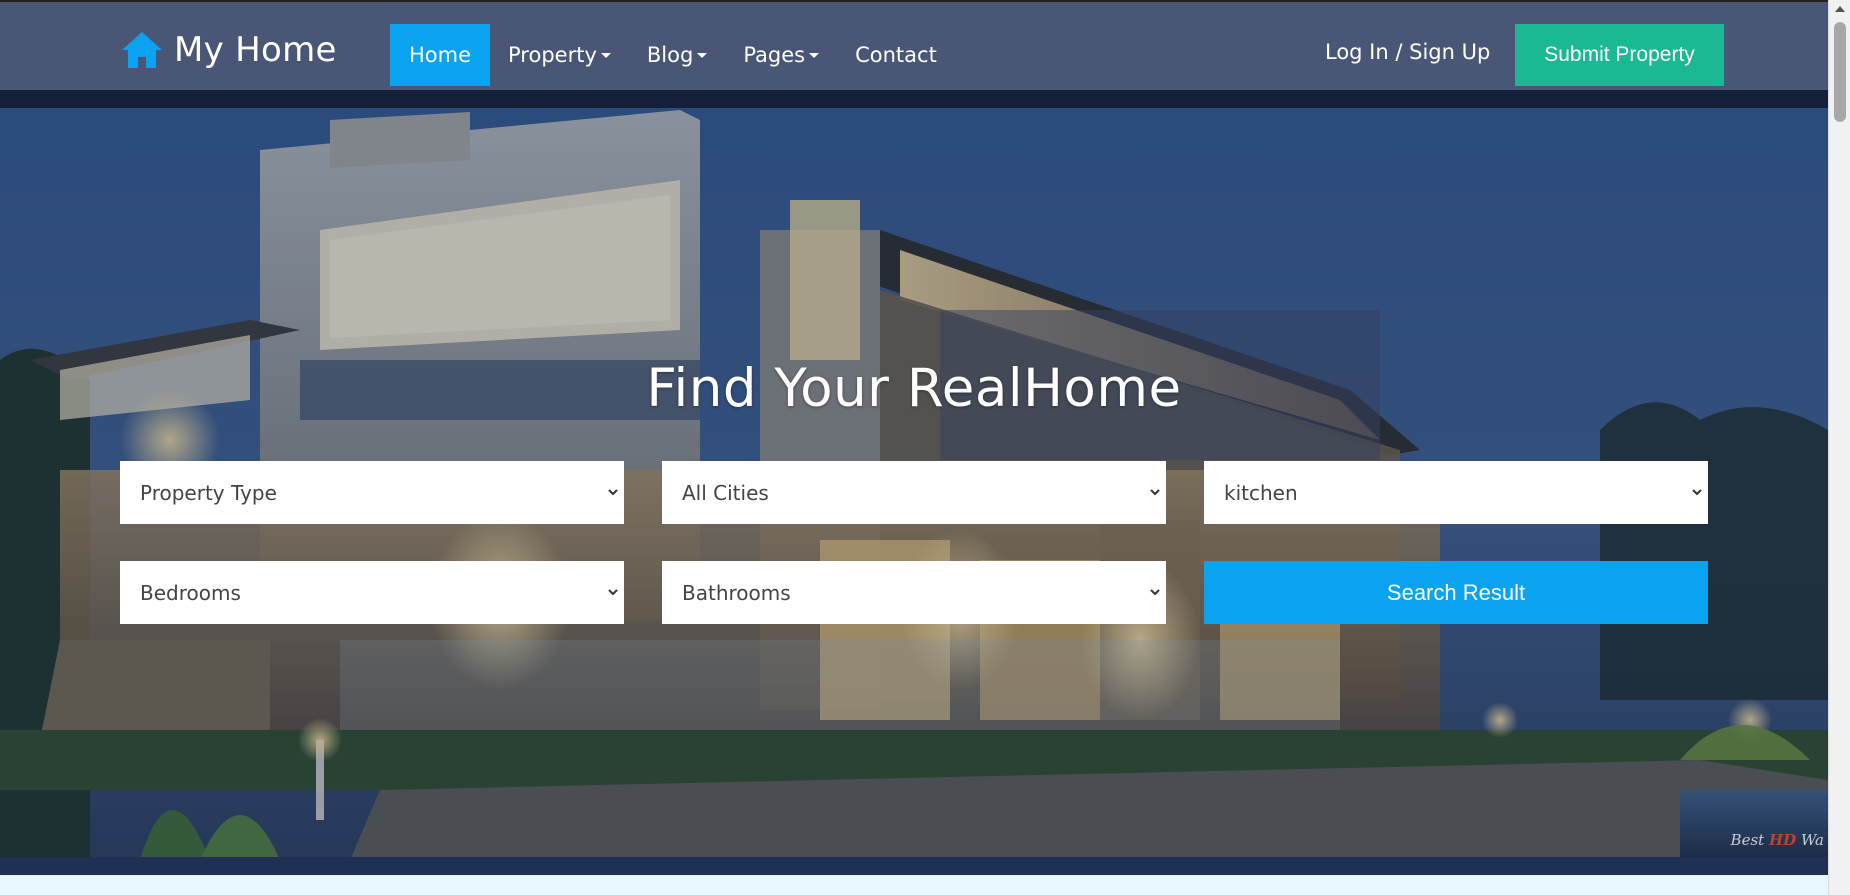  Describe the element at coordinates (552, 55) in the screenshot. I see `nav-item-label: Property` at that location.